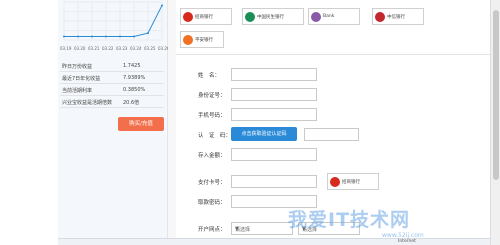 The image size is (500, 245). I want to click on password-label: 取款密码：, so click(212, 203).